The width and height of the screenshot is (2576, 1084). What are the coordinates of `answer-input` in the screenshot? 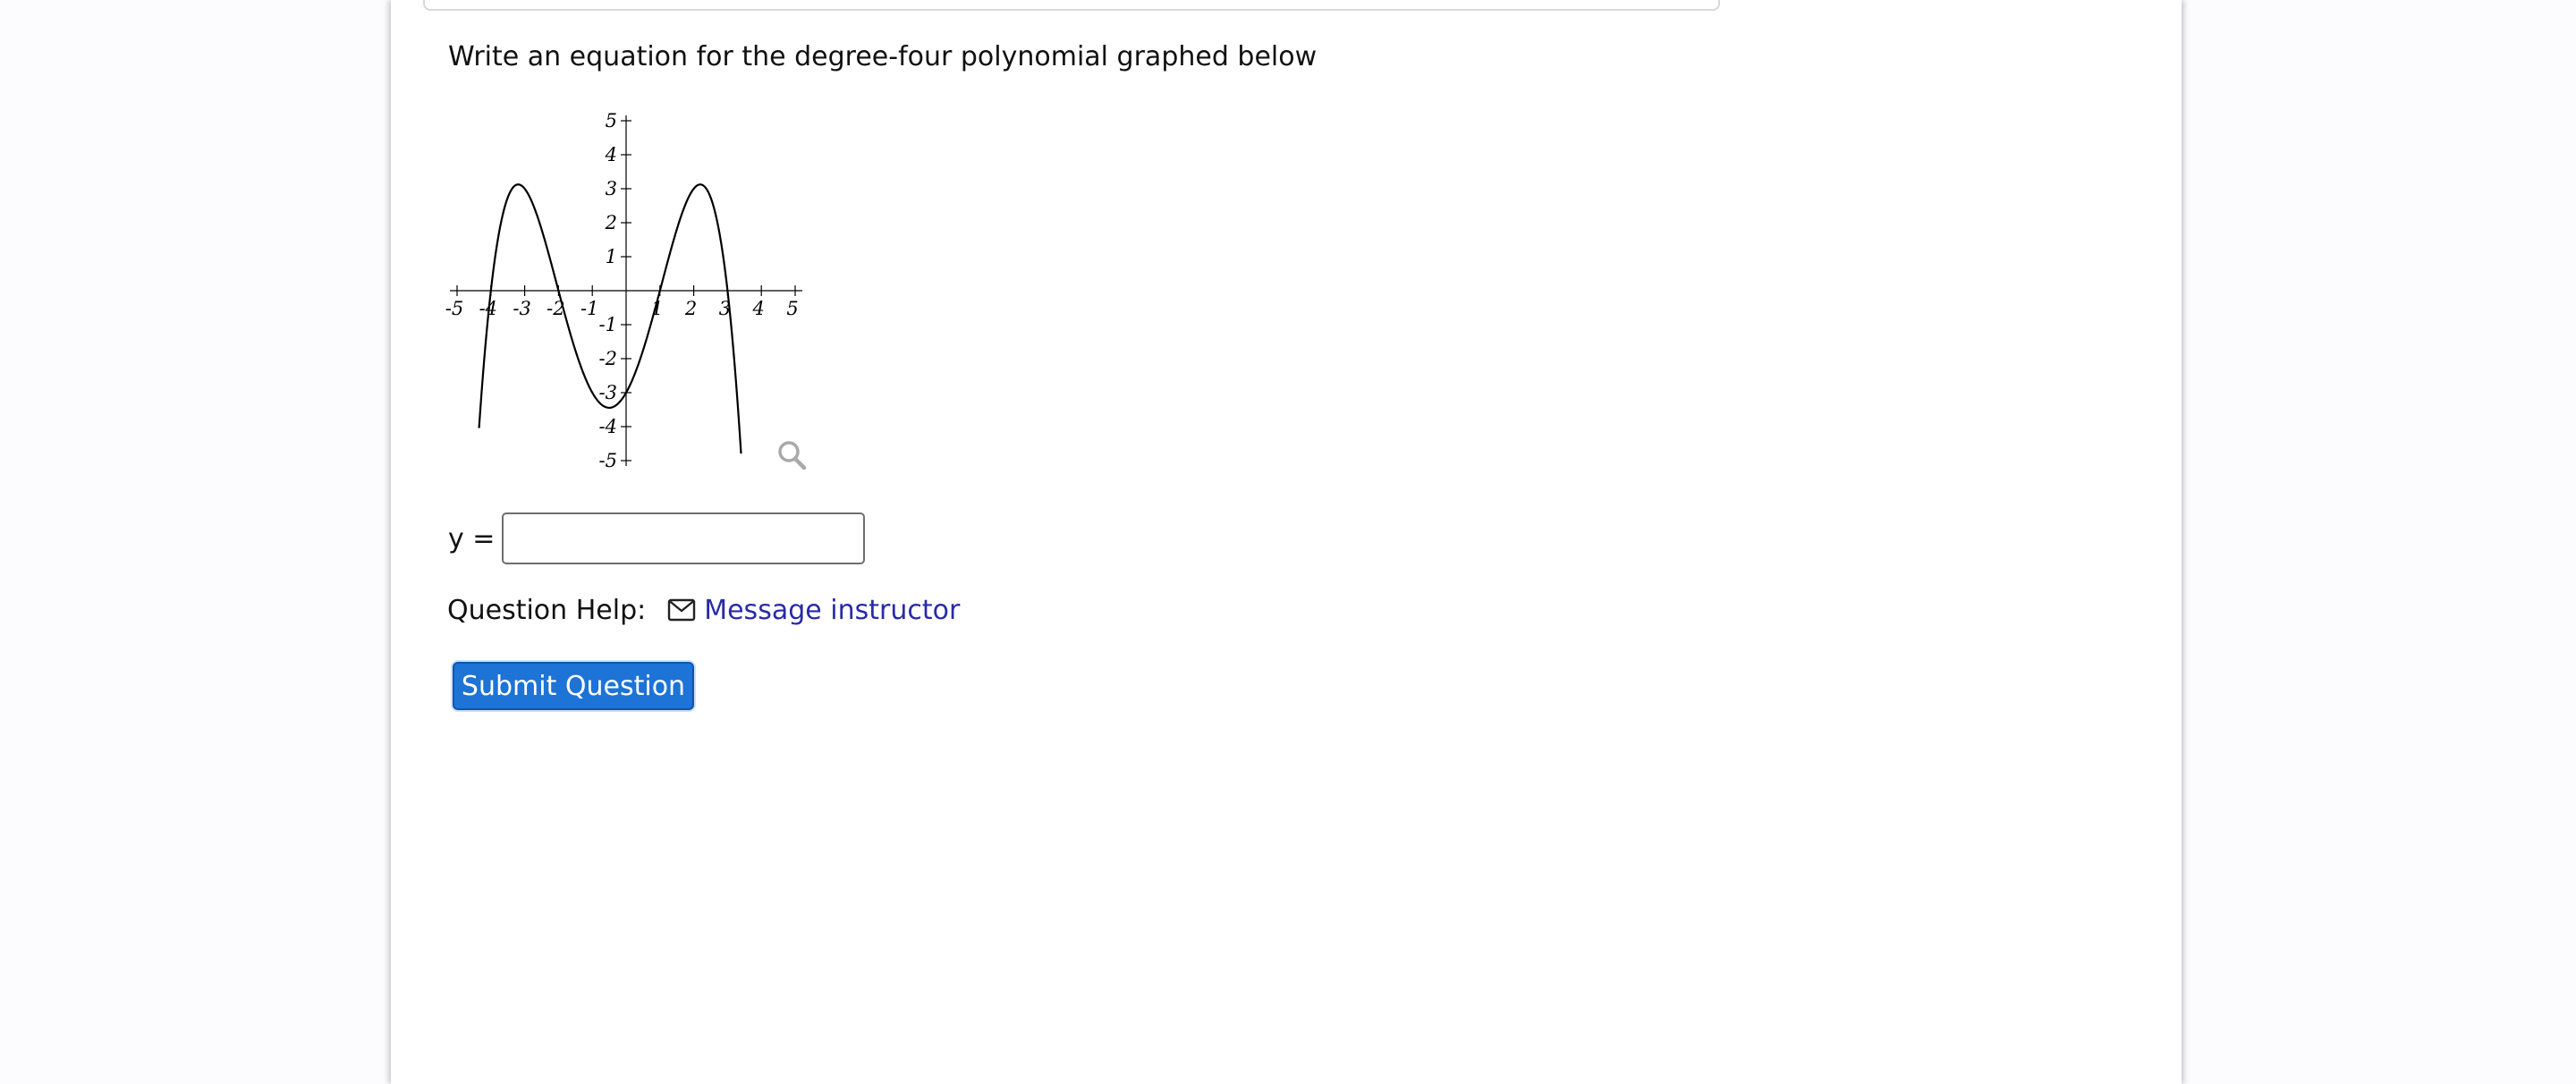 It's located at (684, 538).